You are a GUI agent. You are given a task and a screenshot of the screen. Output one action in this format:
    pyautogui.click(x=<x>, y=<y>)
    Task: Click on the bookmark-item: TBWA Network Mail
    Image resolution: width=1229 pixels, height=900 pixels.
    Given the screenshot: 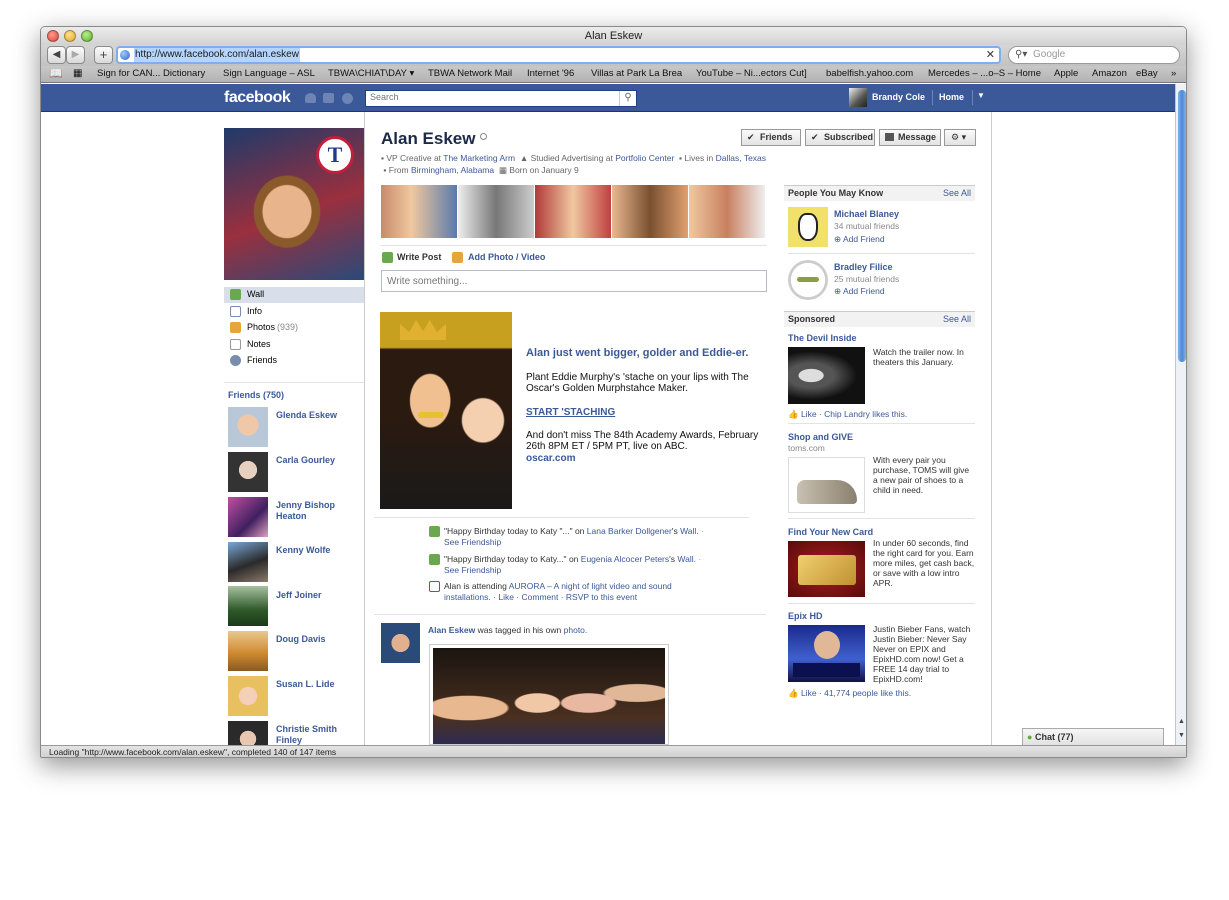 What is the action you would take?
    pyautogui.click(x=470, y=74)
    